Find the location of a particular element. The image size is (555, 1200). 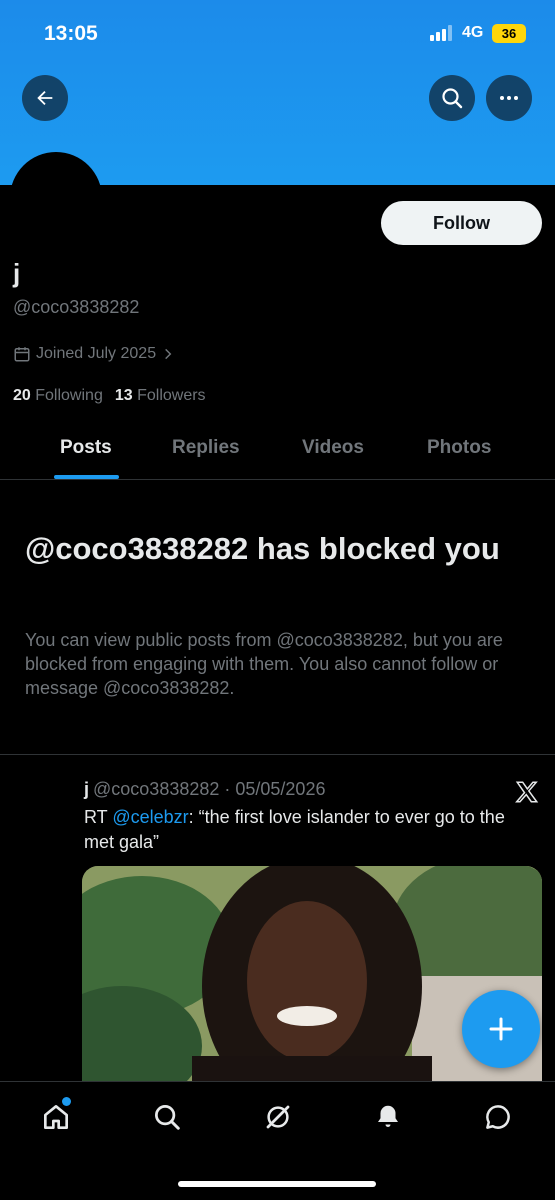

following-link: 20 Following is located at coordinates (58, 396).